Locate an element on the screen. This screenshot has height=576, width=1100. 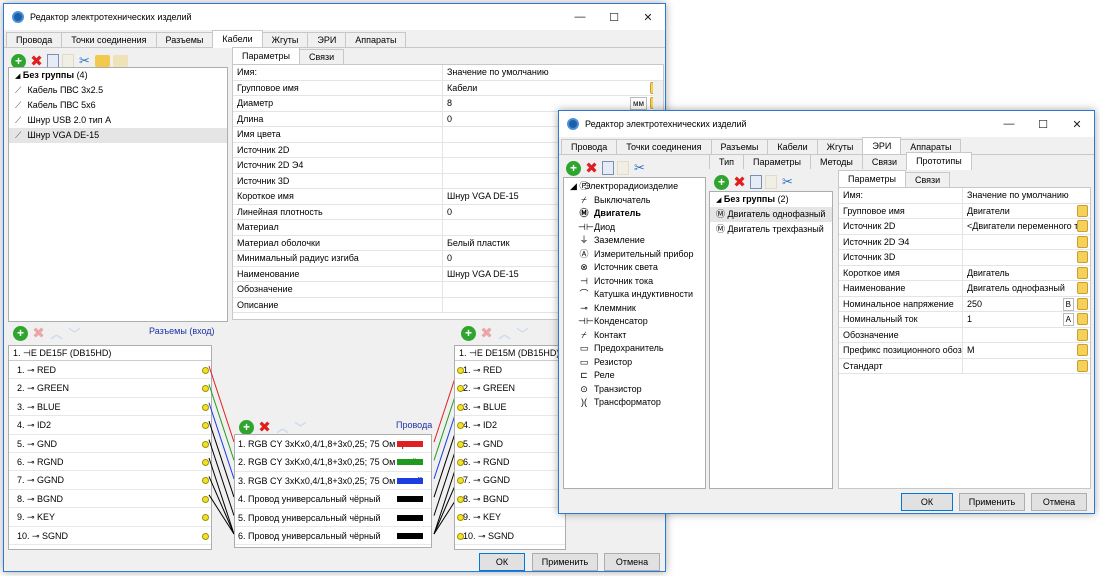
property-row: Короткое имя Двигатель is located at coordinates (964, 273).